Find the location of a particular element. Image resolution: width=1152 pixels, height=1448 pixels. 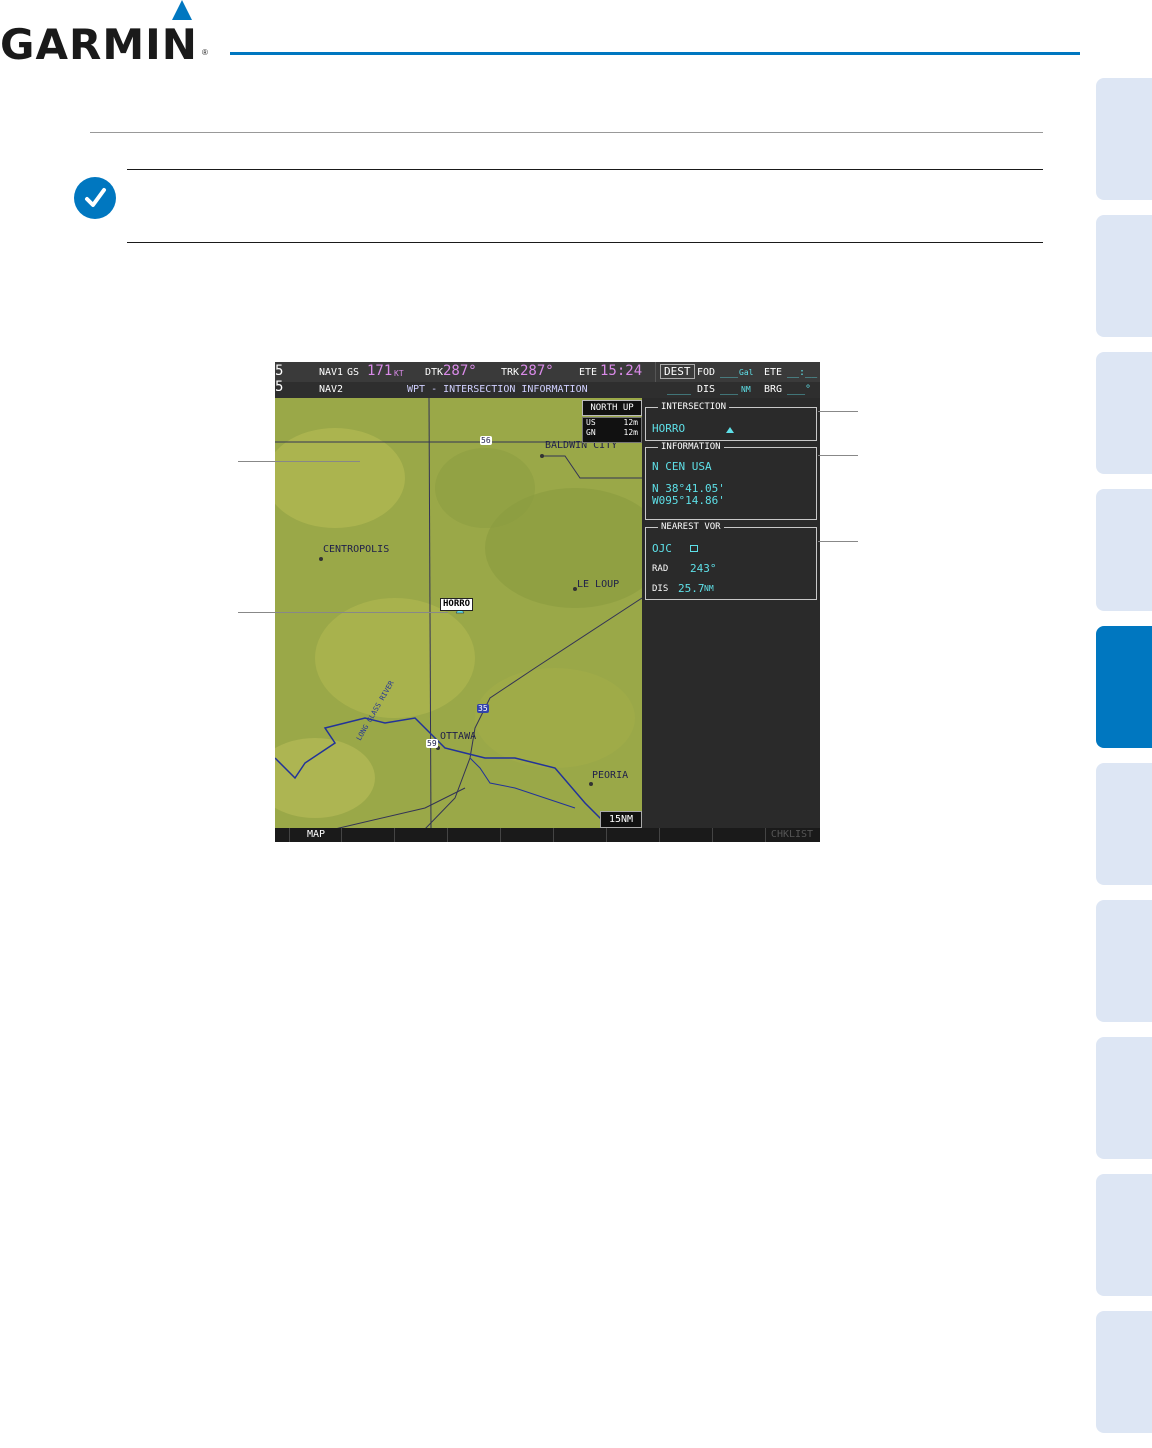

terrain-legend: US 12m GN 12m is located at coordinates (612, 430).